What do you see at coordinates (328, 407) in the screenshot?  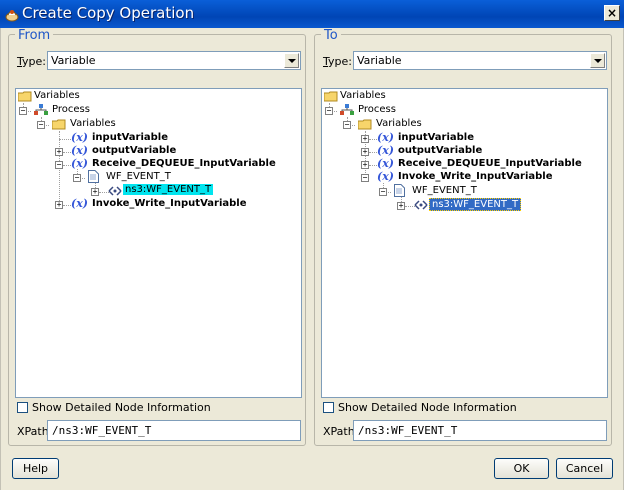 I see `to-show-detail-checkbox` at bounding box center [328, 407].